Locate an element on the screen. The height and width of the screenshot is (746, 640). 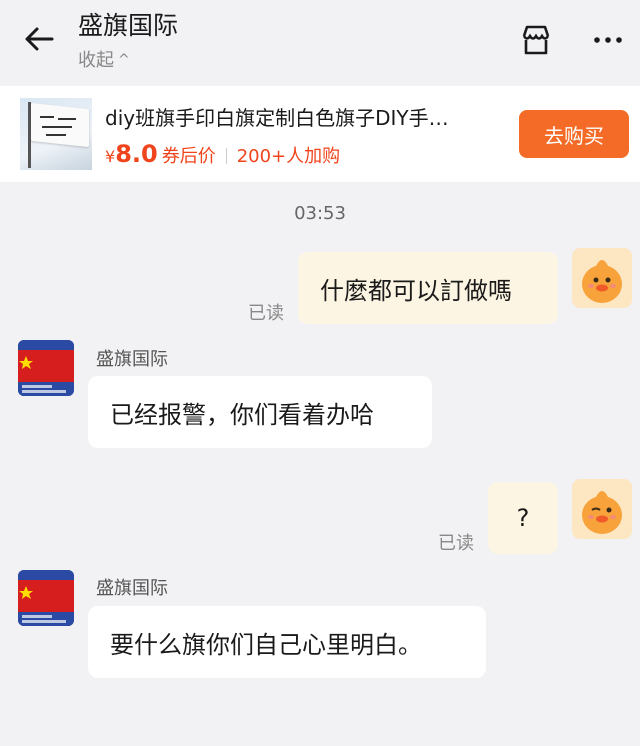
divider is located at coordinates (226, 156).